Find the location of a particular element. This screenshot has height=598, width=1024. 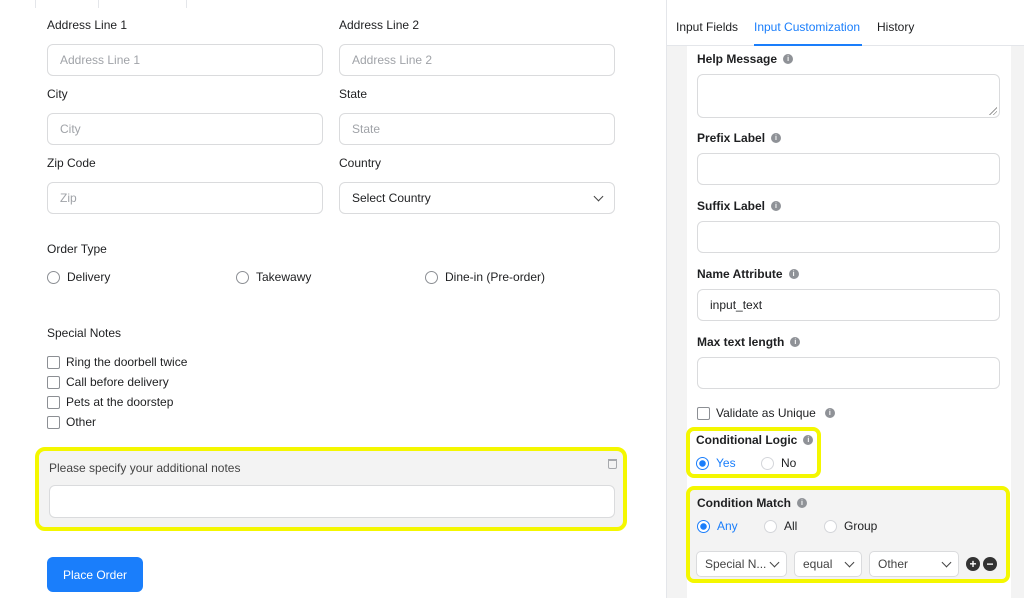

prefix-label-label: Prefix Label i is located at coordinates (739, 138).